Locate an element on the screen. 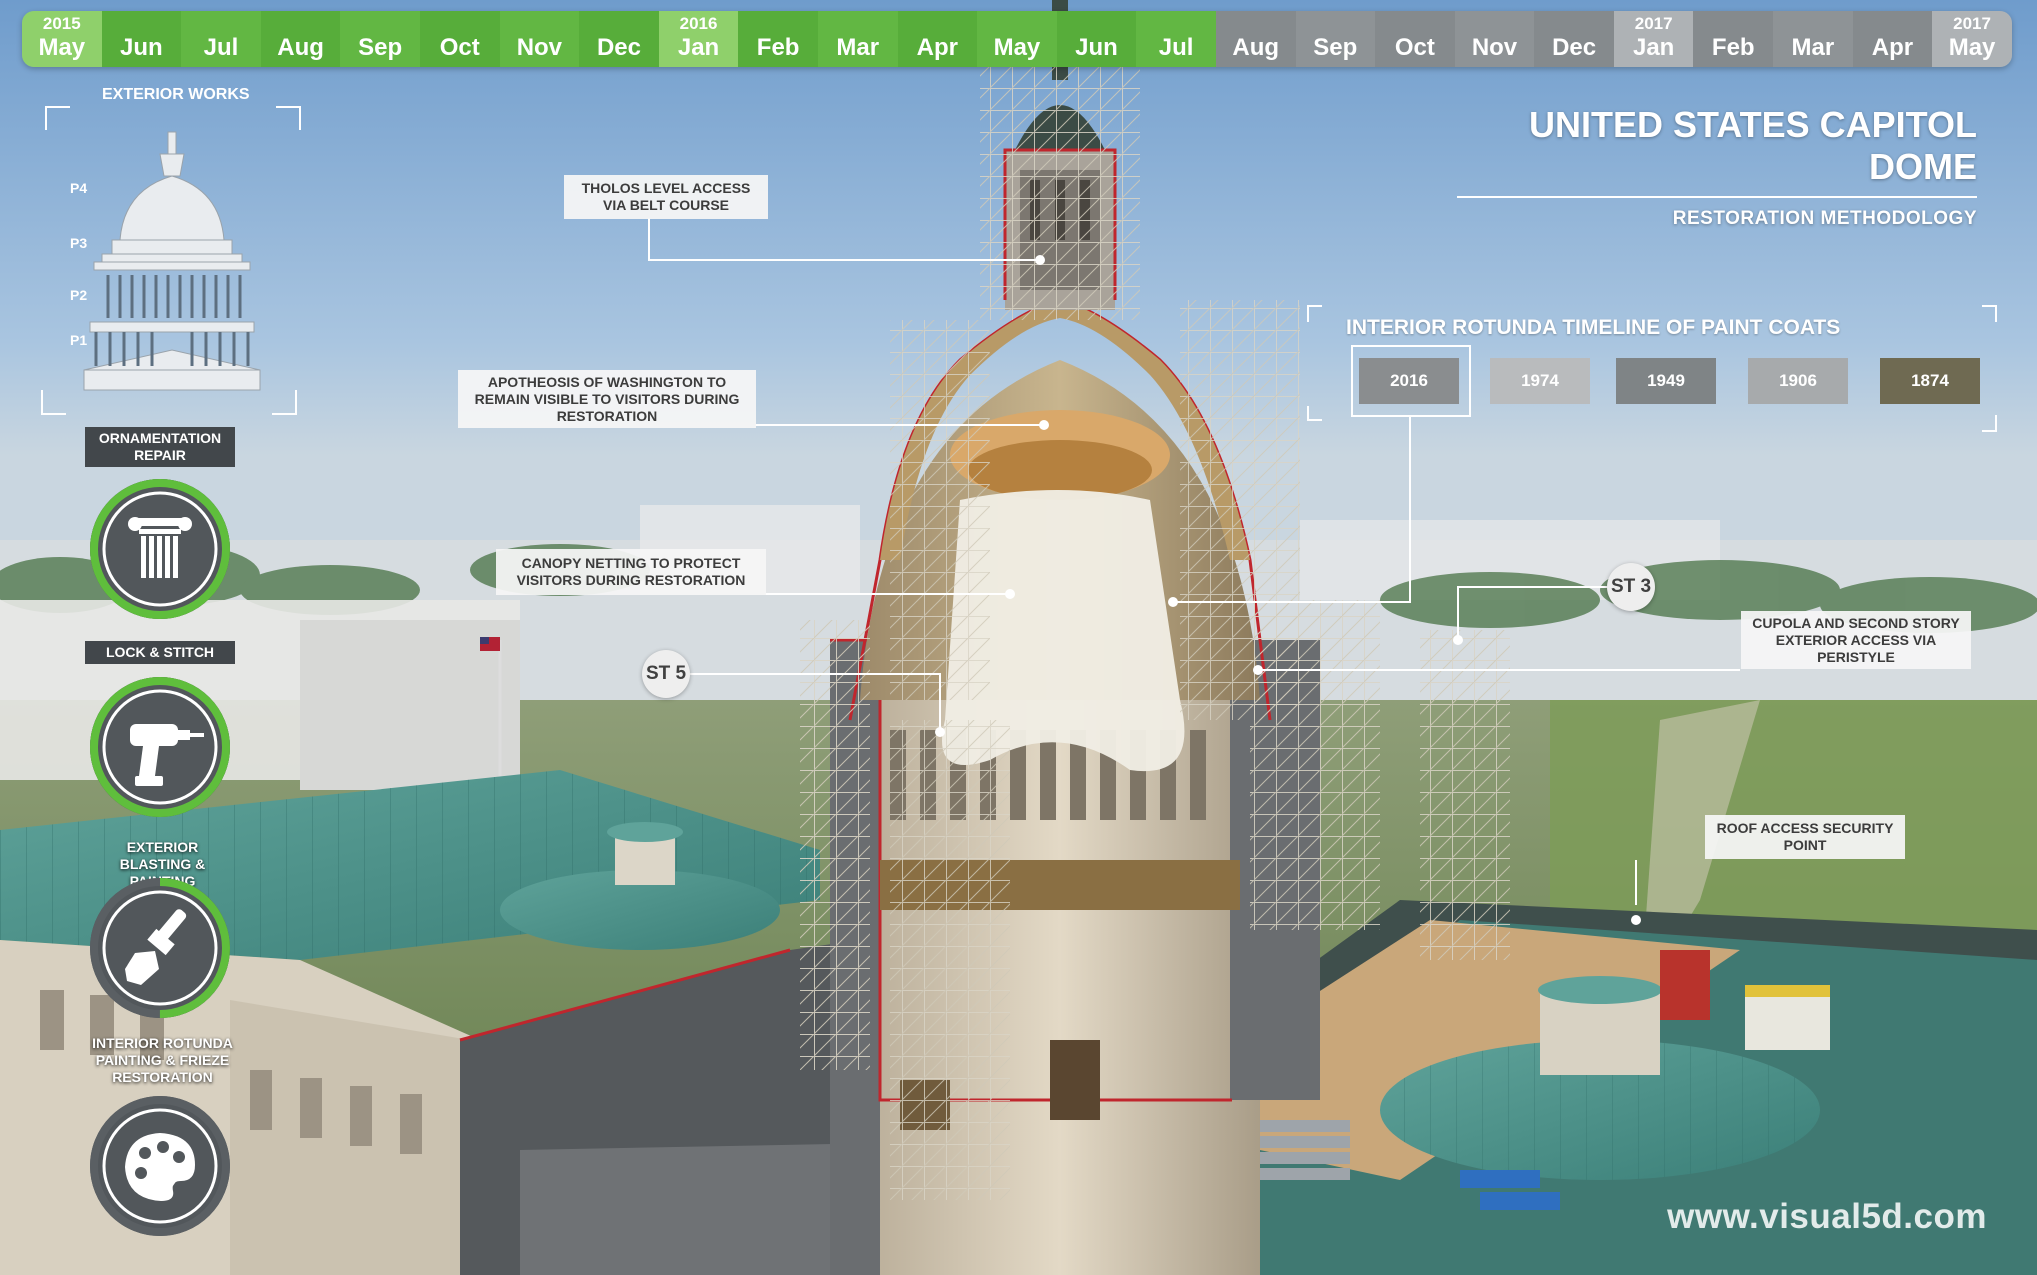 Image resolution: width=2037 pixels, height=1275 pixels. timeline-month: 2017 May is located at coordinates (1972, 39).